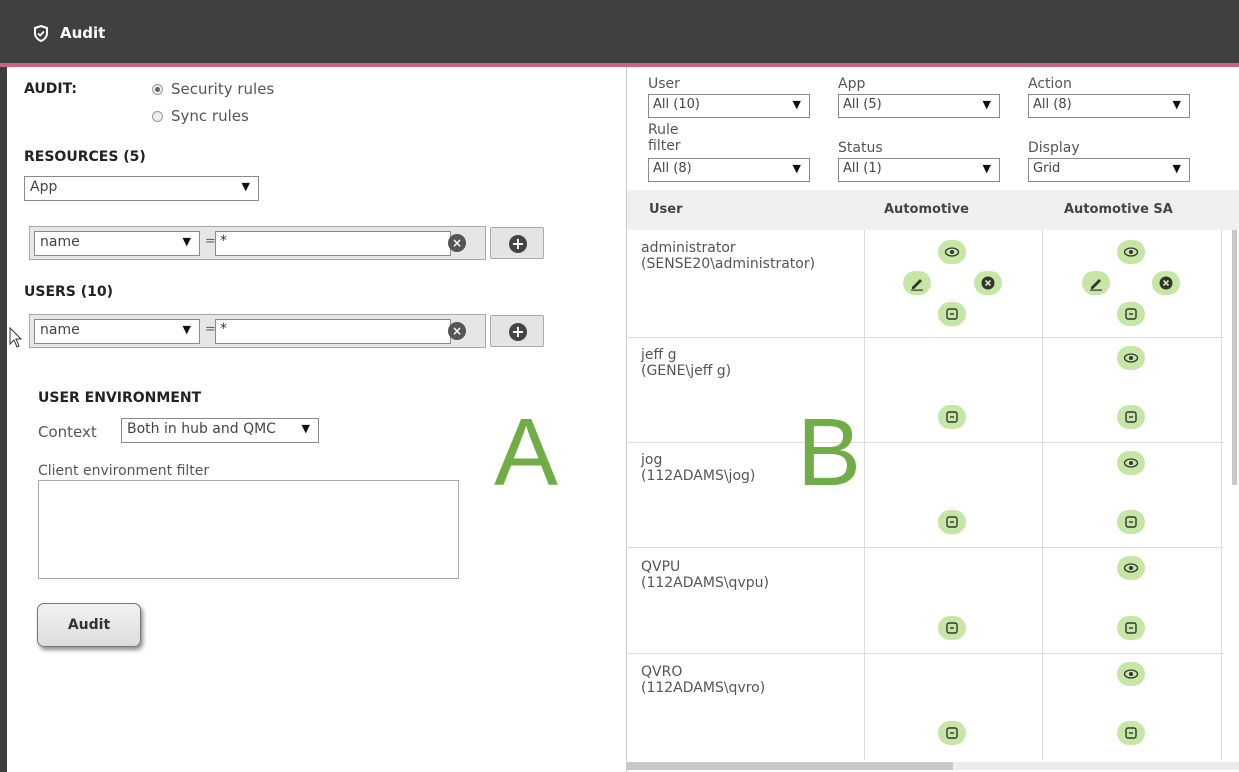 This screenshot has height=772, width=1239. I want to click on display-filter-label: Display, so click(1054, 148).